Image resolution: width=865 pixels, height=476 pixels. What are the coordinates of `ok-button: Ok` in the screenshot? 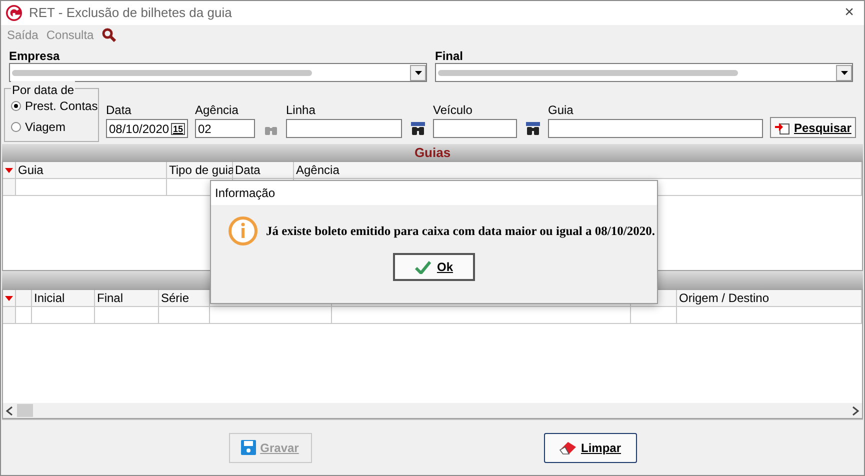 It's located at (434, 267).